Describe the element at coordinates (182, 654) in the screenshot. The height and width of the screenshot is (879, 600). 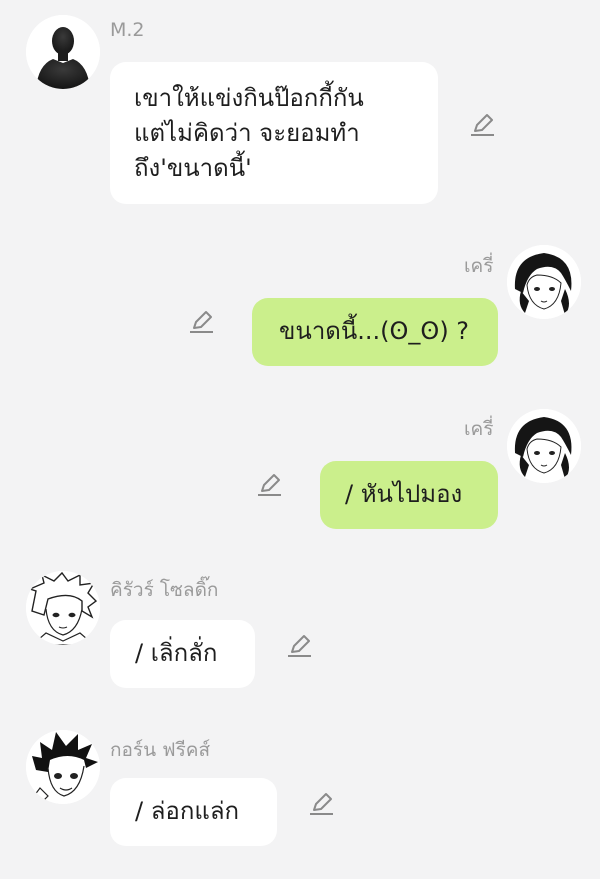
I see `message-bubble: / เลิ่กลั่ก` at that location.